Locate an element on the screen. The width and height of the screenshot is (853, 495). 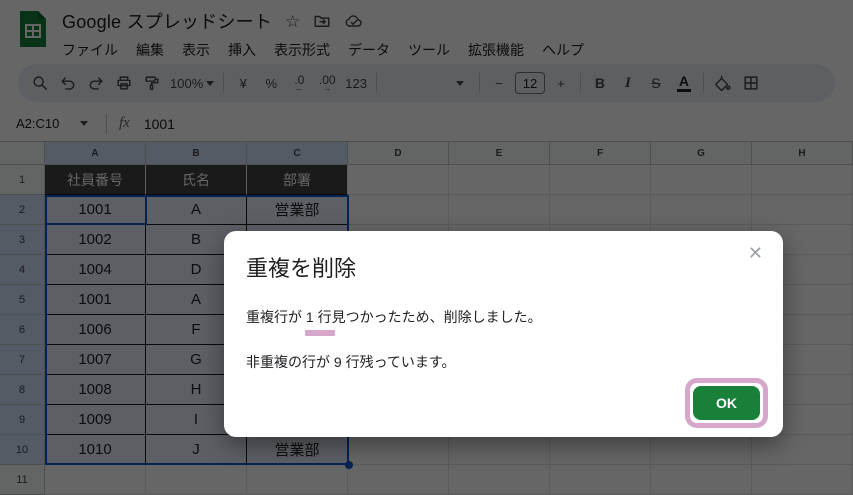
dialog-message-1: 重複行が 1 行見つかったため、削除しました。 is located at coordinates (394, 322).